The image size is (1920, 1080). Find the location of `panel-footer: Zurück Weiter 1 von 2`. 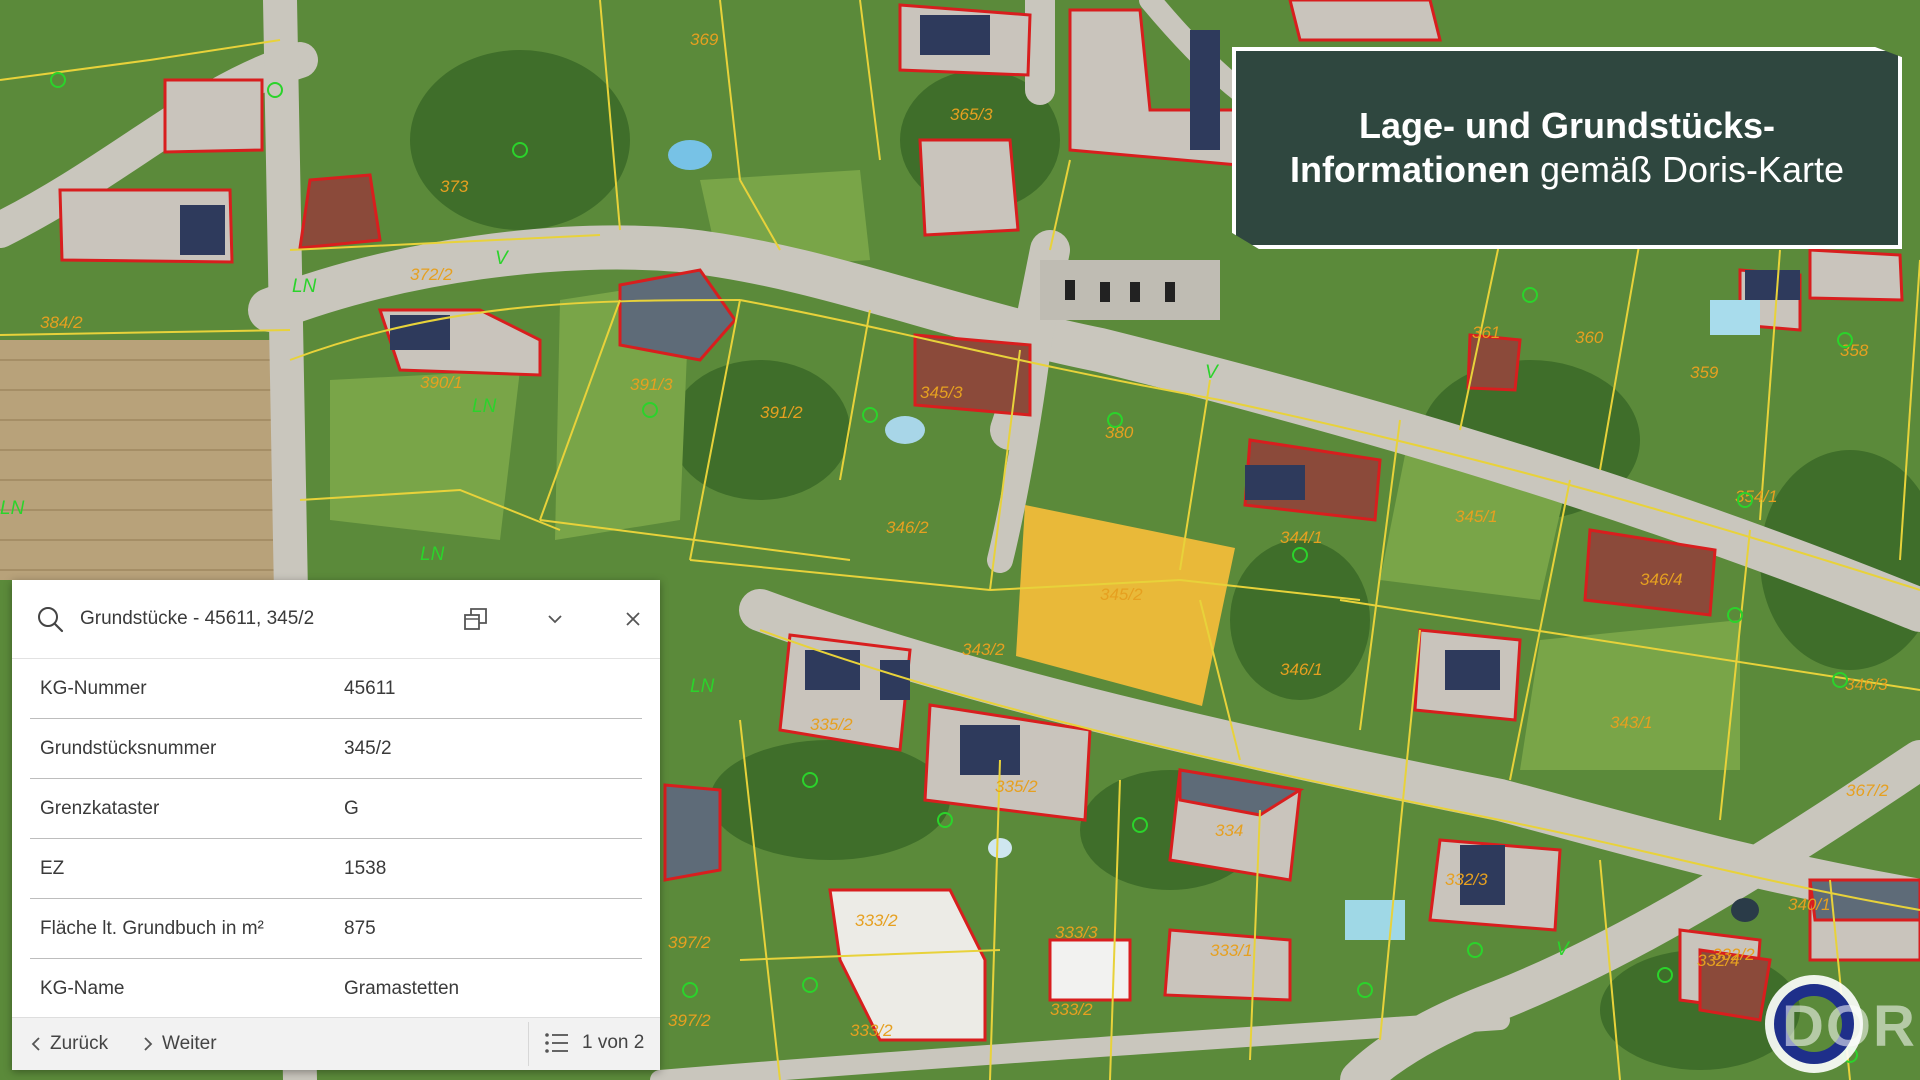

panel-footer: Zurück Weiter 1 von 2 is located at coordinates (336, 1043).